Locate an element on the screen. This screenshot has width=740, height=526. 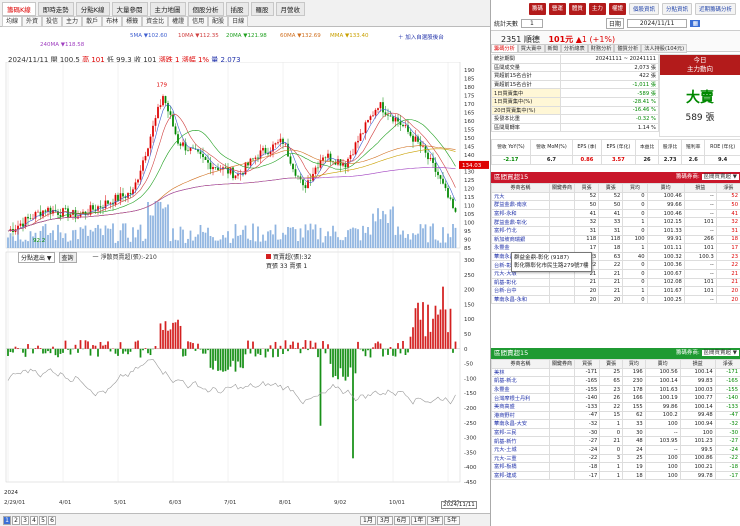
table-row: 群益金鼎-南京 50 50 0 99.66 -- 50 is located at coordinates (615, 205).